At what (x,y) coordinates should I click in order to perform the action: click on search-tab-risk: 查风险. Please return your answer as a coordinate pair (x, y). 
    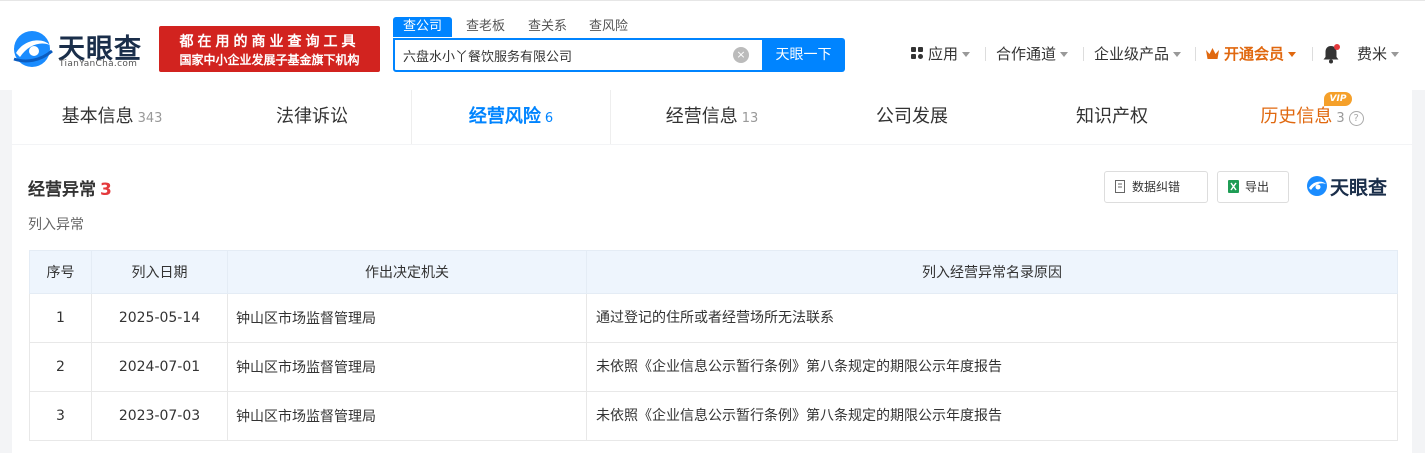
    Looking at the image, I should click on (608, 27).